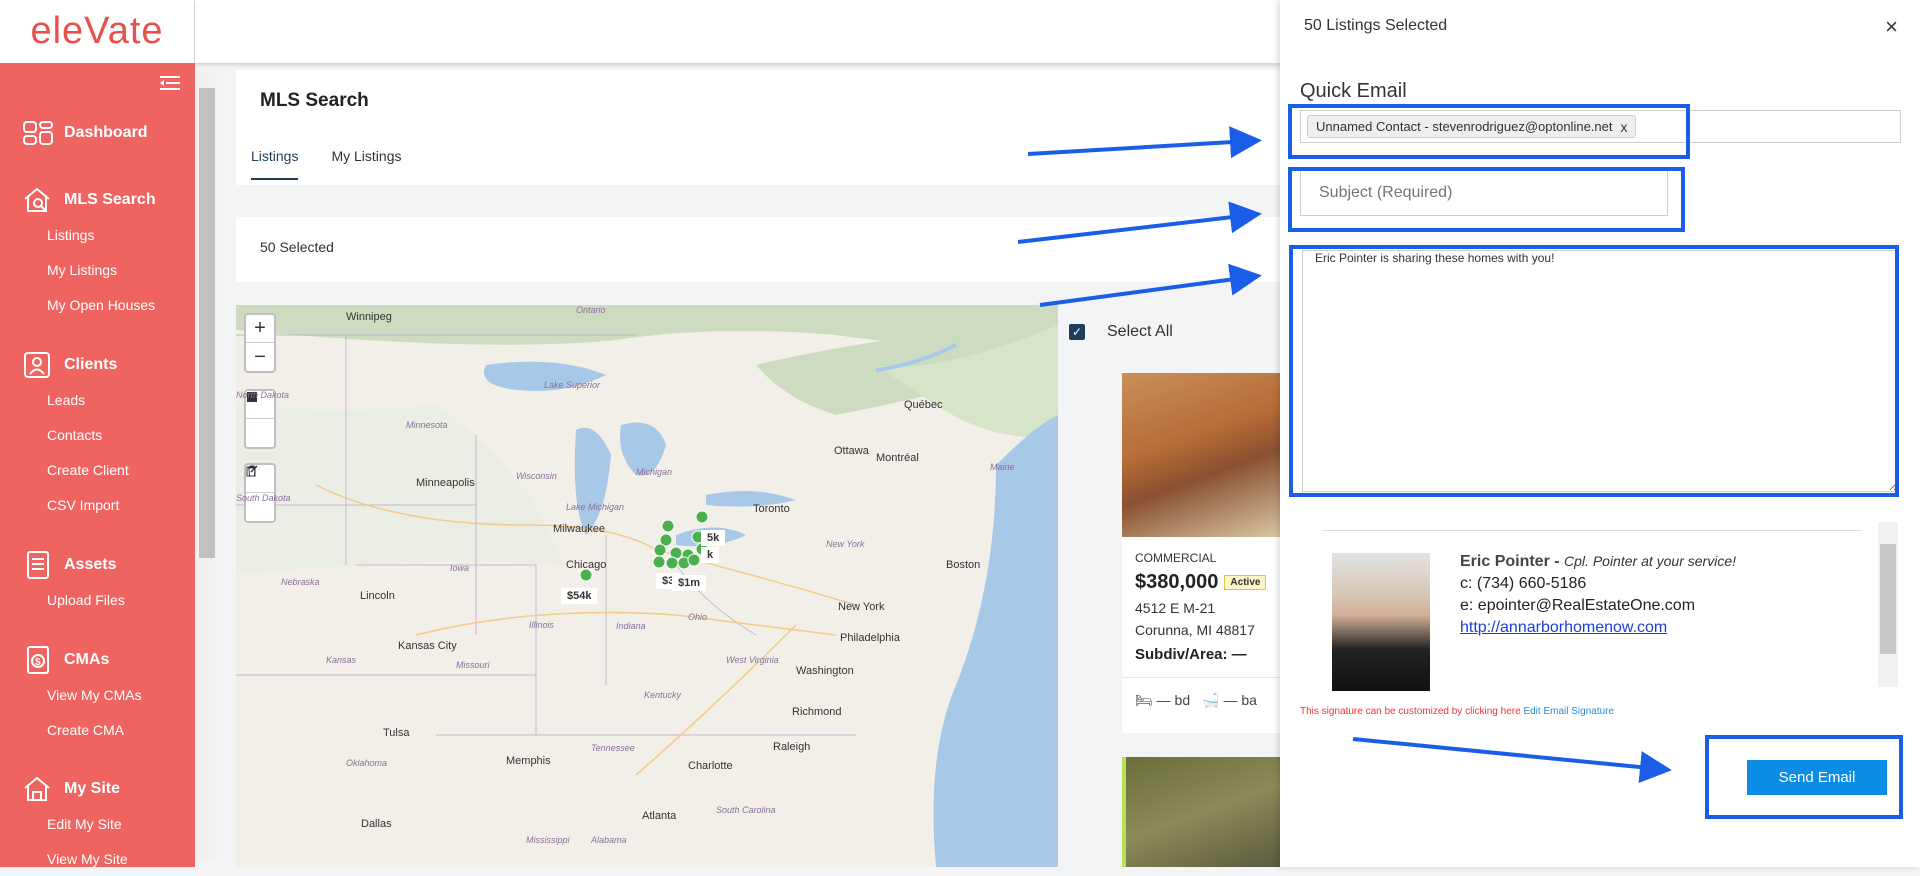 The image size is (1920, 876). What do you see at coordinates (1195, 630) in the screenshot?
I see `listing-city: Corunna, MI 48817` at bounding box center [1195, 630].